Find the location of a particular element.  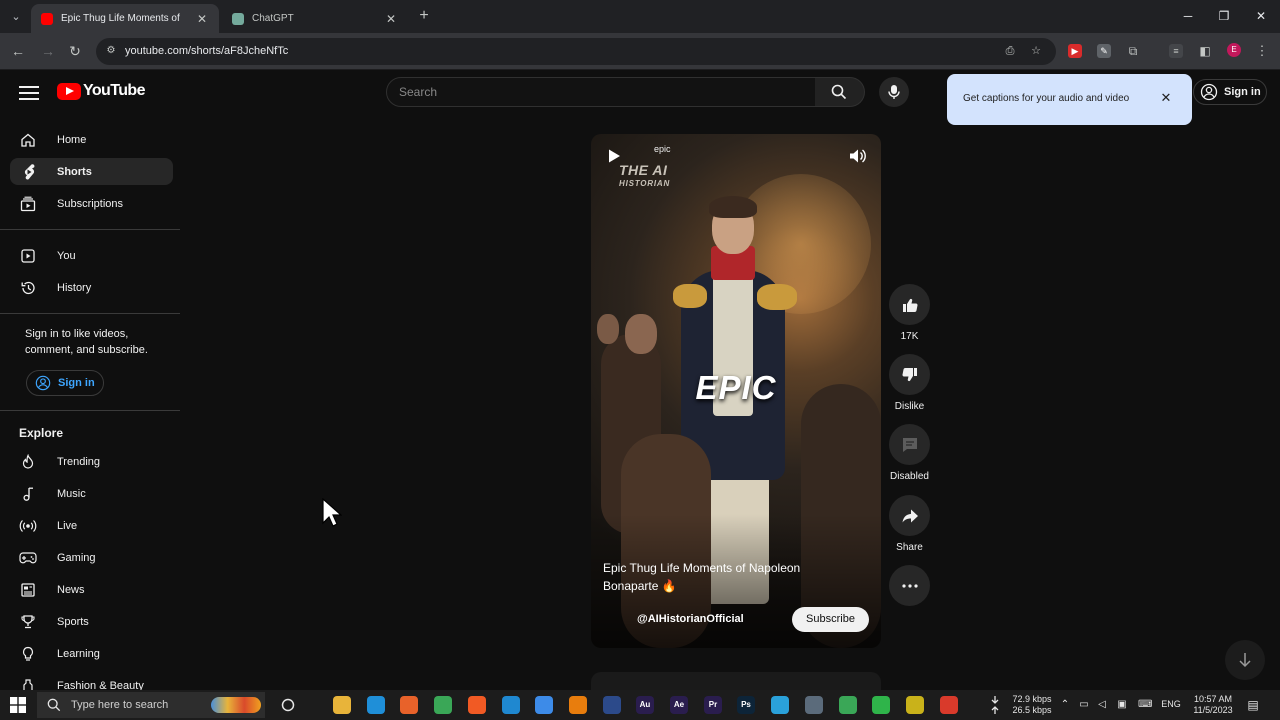

sidebar-item-home: Home is located at coordinates (91, 139).